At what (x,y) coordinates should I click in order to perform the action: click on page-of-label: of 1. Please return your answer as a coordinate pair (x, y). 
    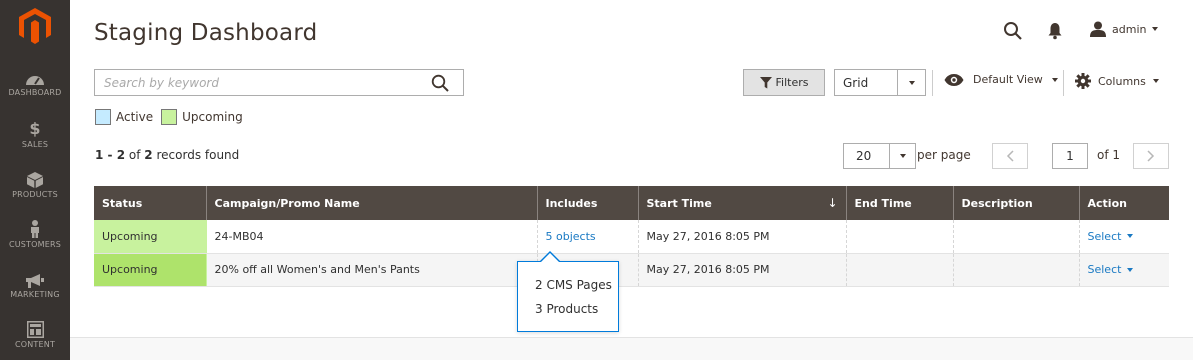
    Looking at the image, I should click on (1109, 155).